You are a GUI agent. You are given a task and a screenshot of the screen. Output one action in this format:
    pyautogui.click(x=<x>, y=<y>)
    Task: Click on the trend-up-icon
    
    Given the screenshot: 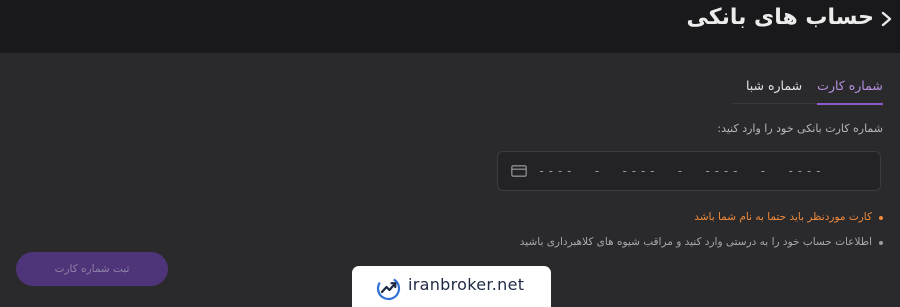 What is the action you would take?
    pyautogui.click(x=388, y=288)
    